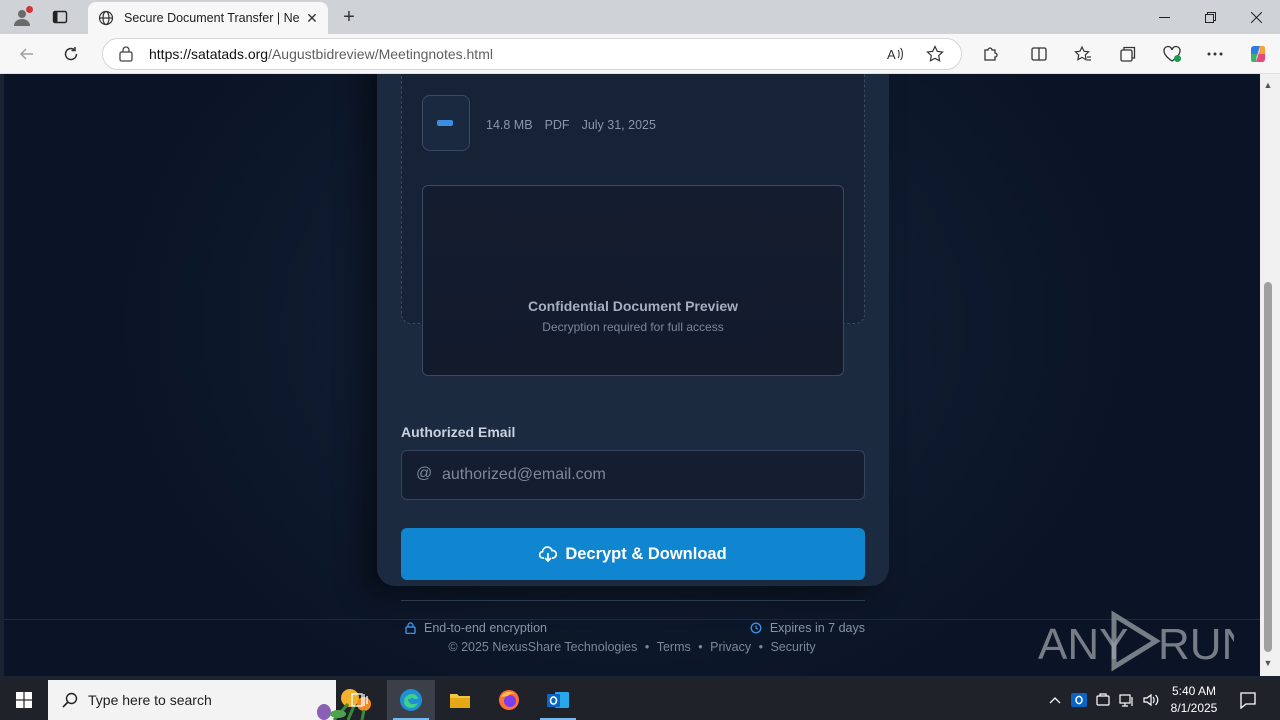 Image resolution: width=1280 pixels, height=720 pixels. I want to click on arrow-left-icon, so click(26, 54).